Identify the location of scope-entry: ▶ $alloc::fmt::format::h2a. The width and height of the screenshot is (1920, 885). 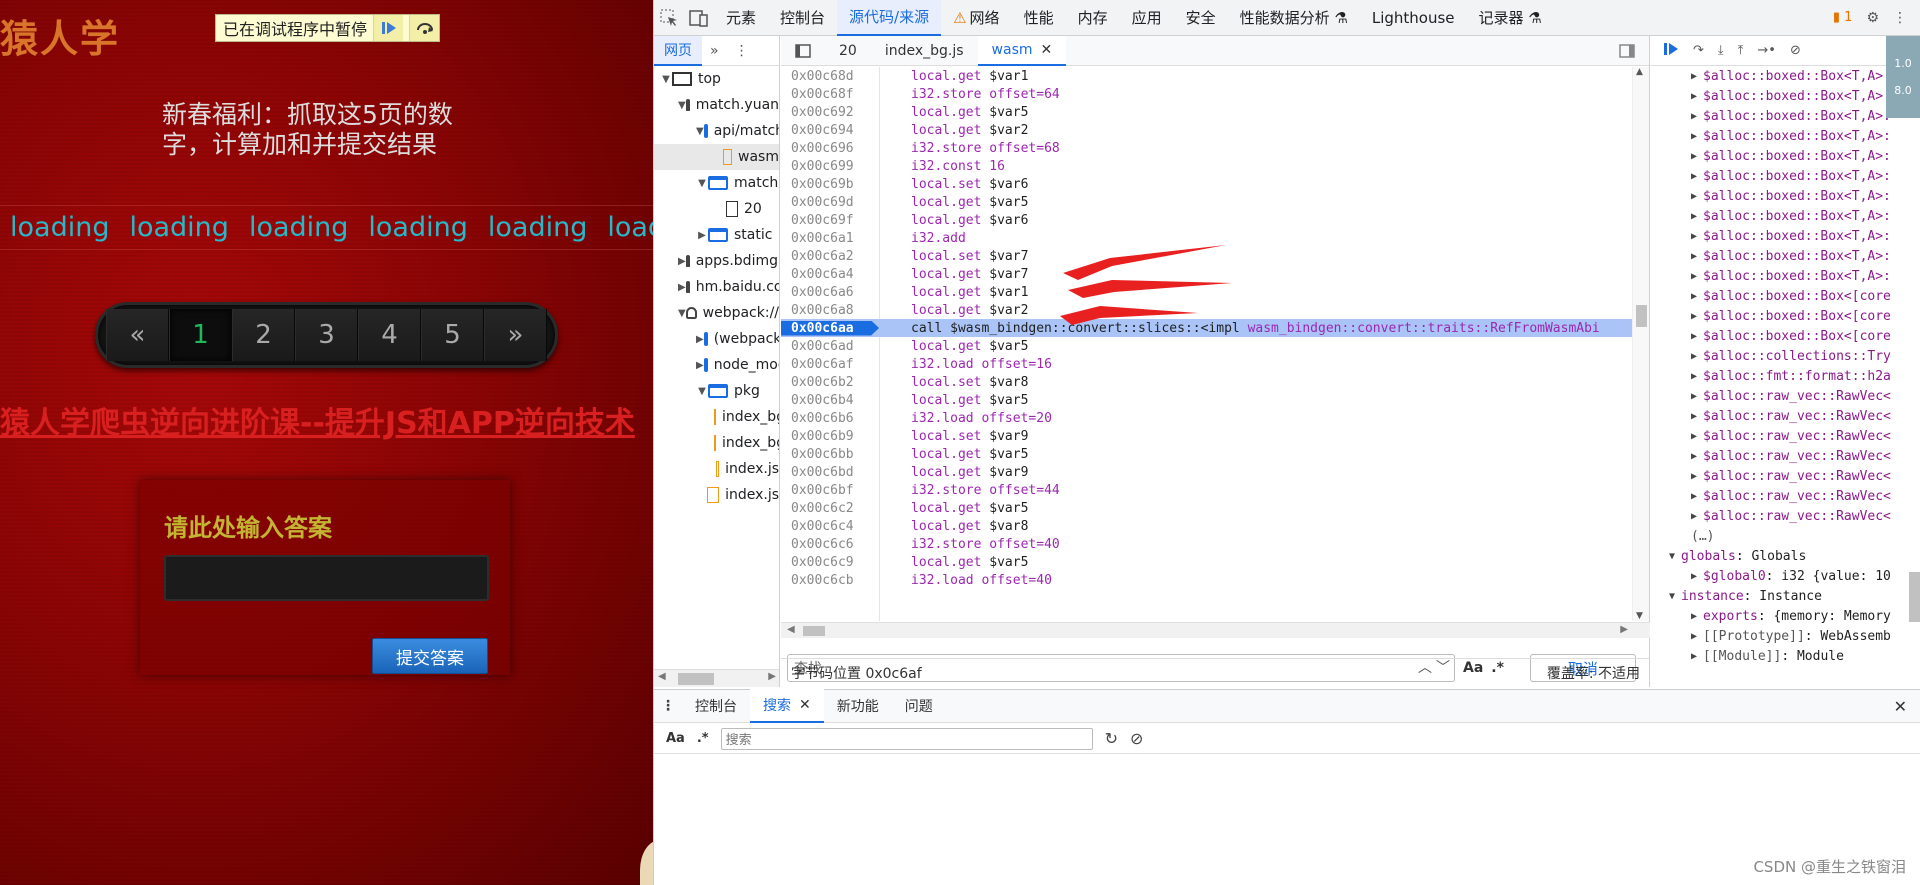
(1785, 376).